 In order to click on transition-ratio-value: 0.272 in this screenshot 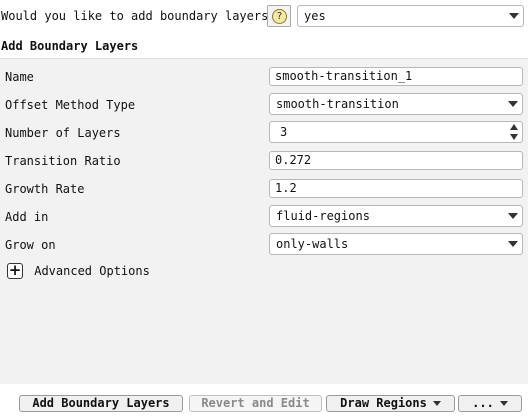, I will do `click(293, 160)`.